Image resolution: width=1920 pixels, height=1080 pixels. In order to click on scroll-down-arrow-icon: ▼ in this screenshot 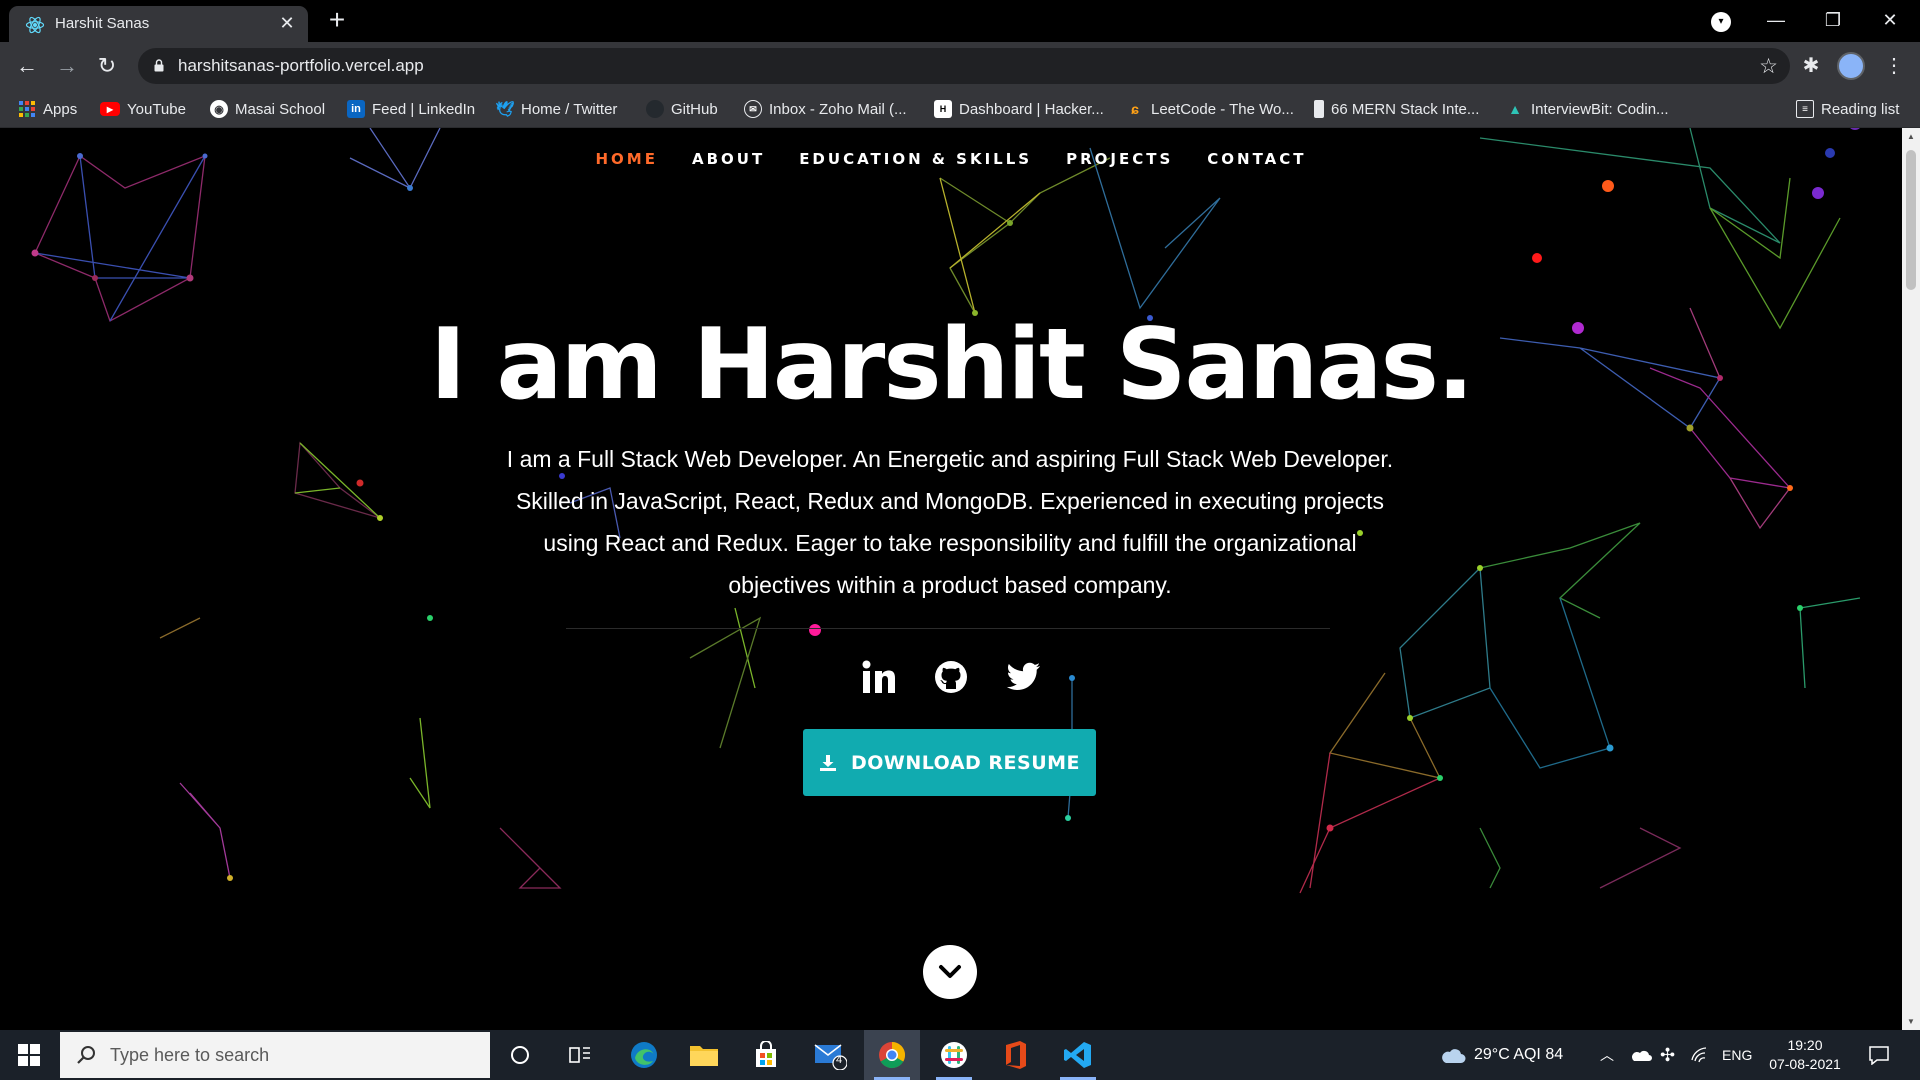, I will do `click(1911, 1021)`.